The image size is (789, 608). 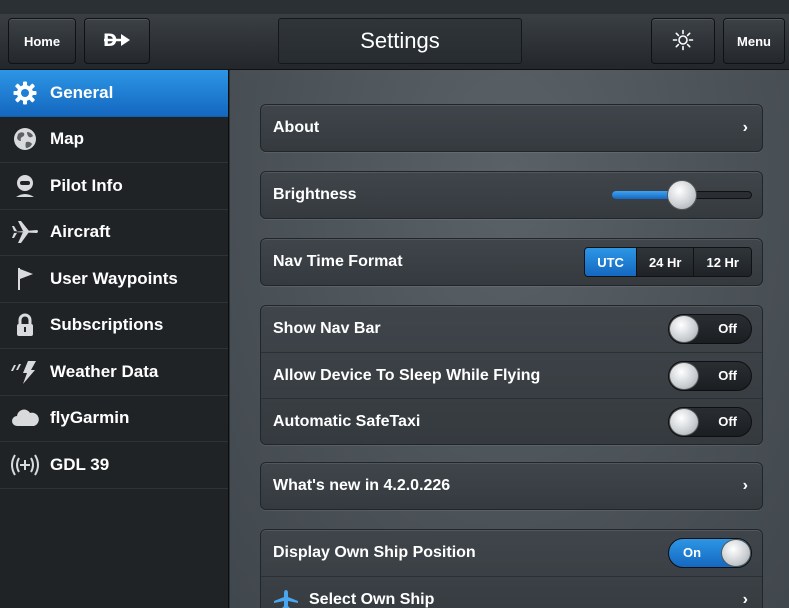 What do you see at coordinates (25, 93) in the screenshot?
I see `gear-icon` at bounding box center [25, 93].